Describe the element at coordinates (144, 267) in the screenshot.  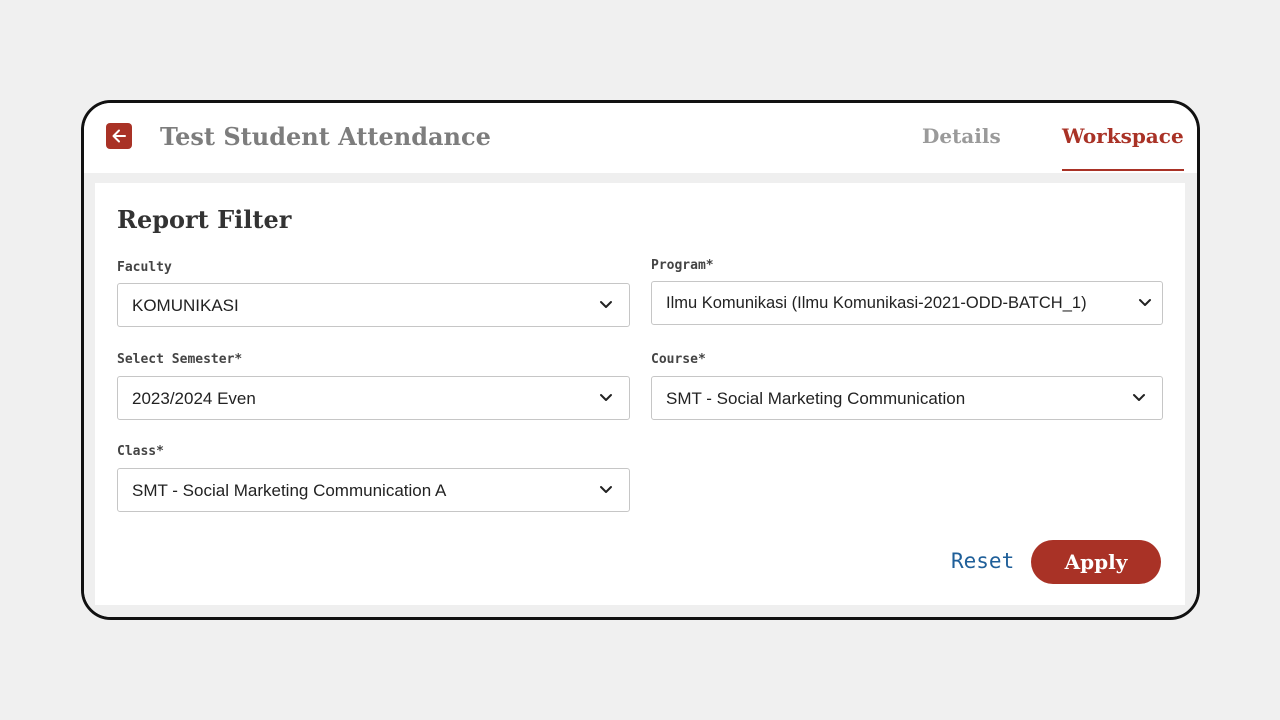
I see `faculty-label: Faculty` at that location.